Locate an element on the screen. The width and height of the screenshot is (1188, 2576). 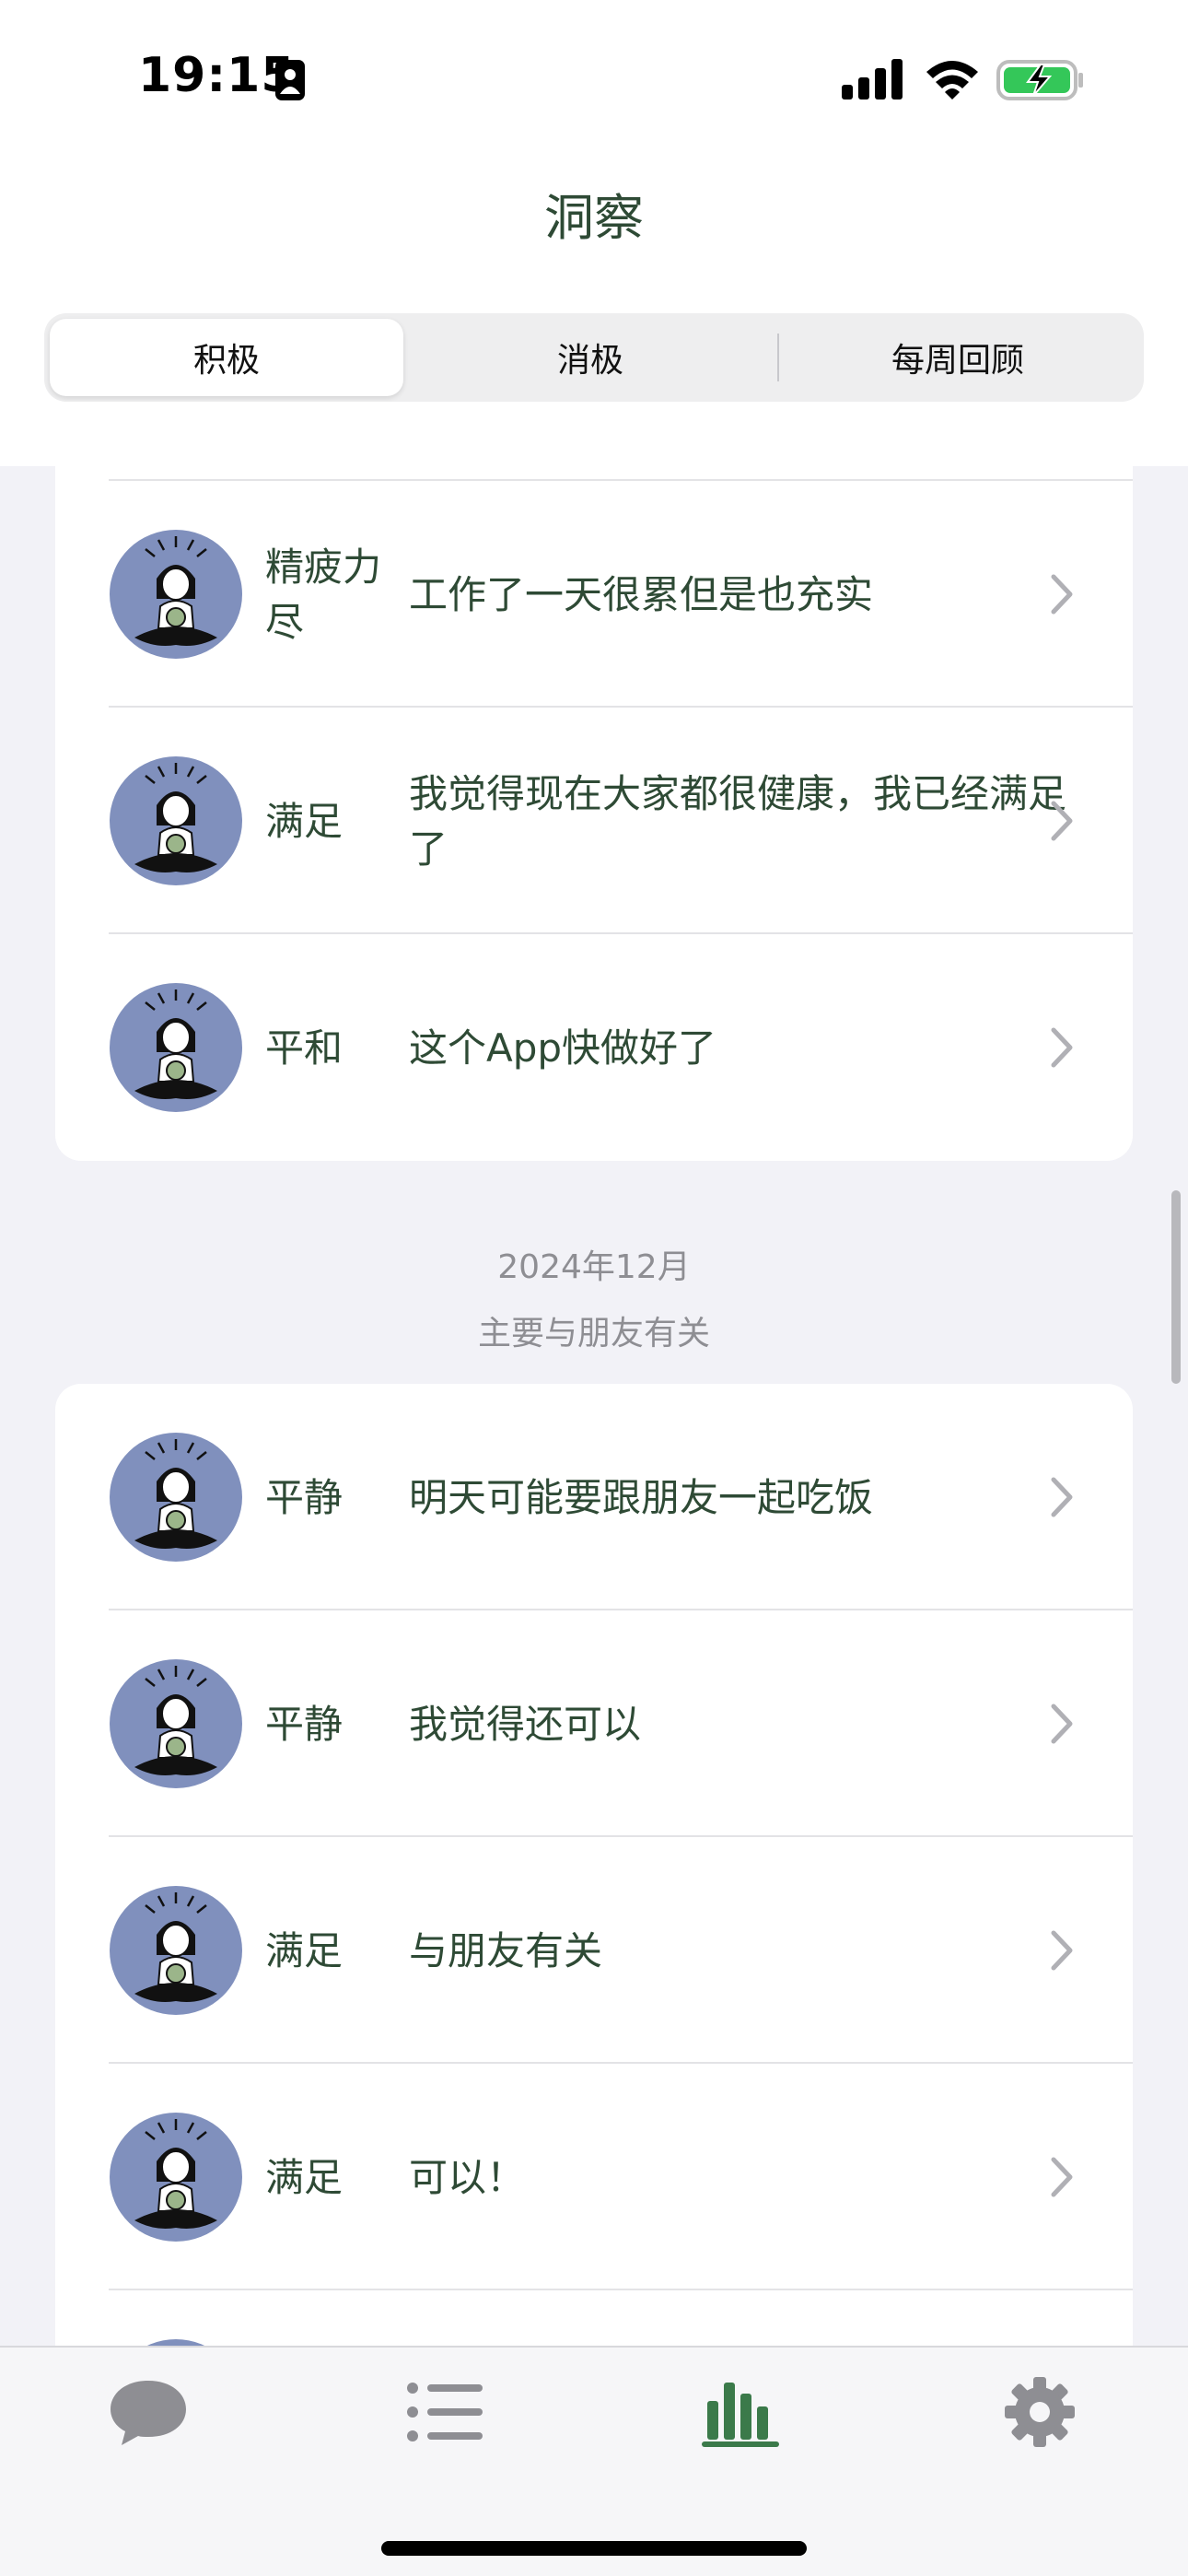
entry-row: 满足 可以！ is located at coordinates (594, 2177).